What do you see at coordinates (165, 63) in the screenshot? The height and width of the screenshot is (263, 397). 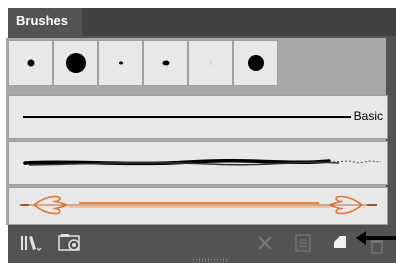 I see `brush-dot-small-oval` at bounding box center [165, 63].